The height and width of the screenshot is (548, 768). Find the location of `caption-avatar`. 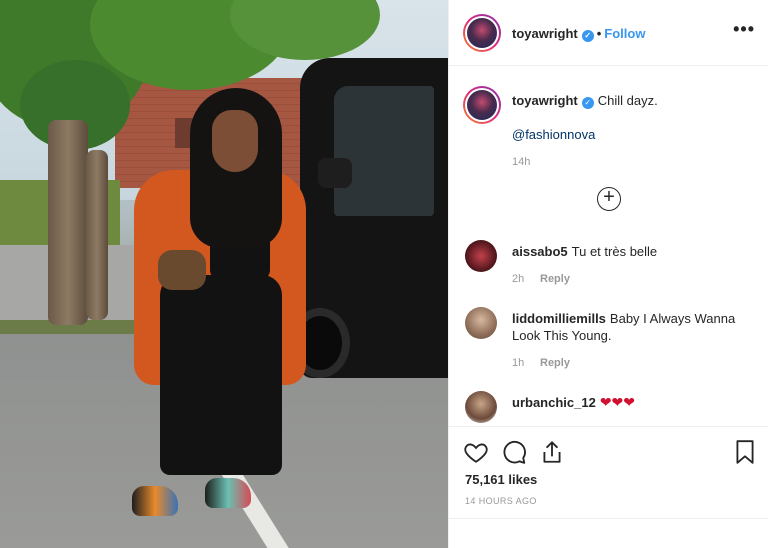

caption-avatar is located at coordinates (482, 105).